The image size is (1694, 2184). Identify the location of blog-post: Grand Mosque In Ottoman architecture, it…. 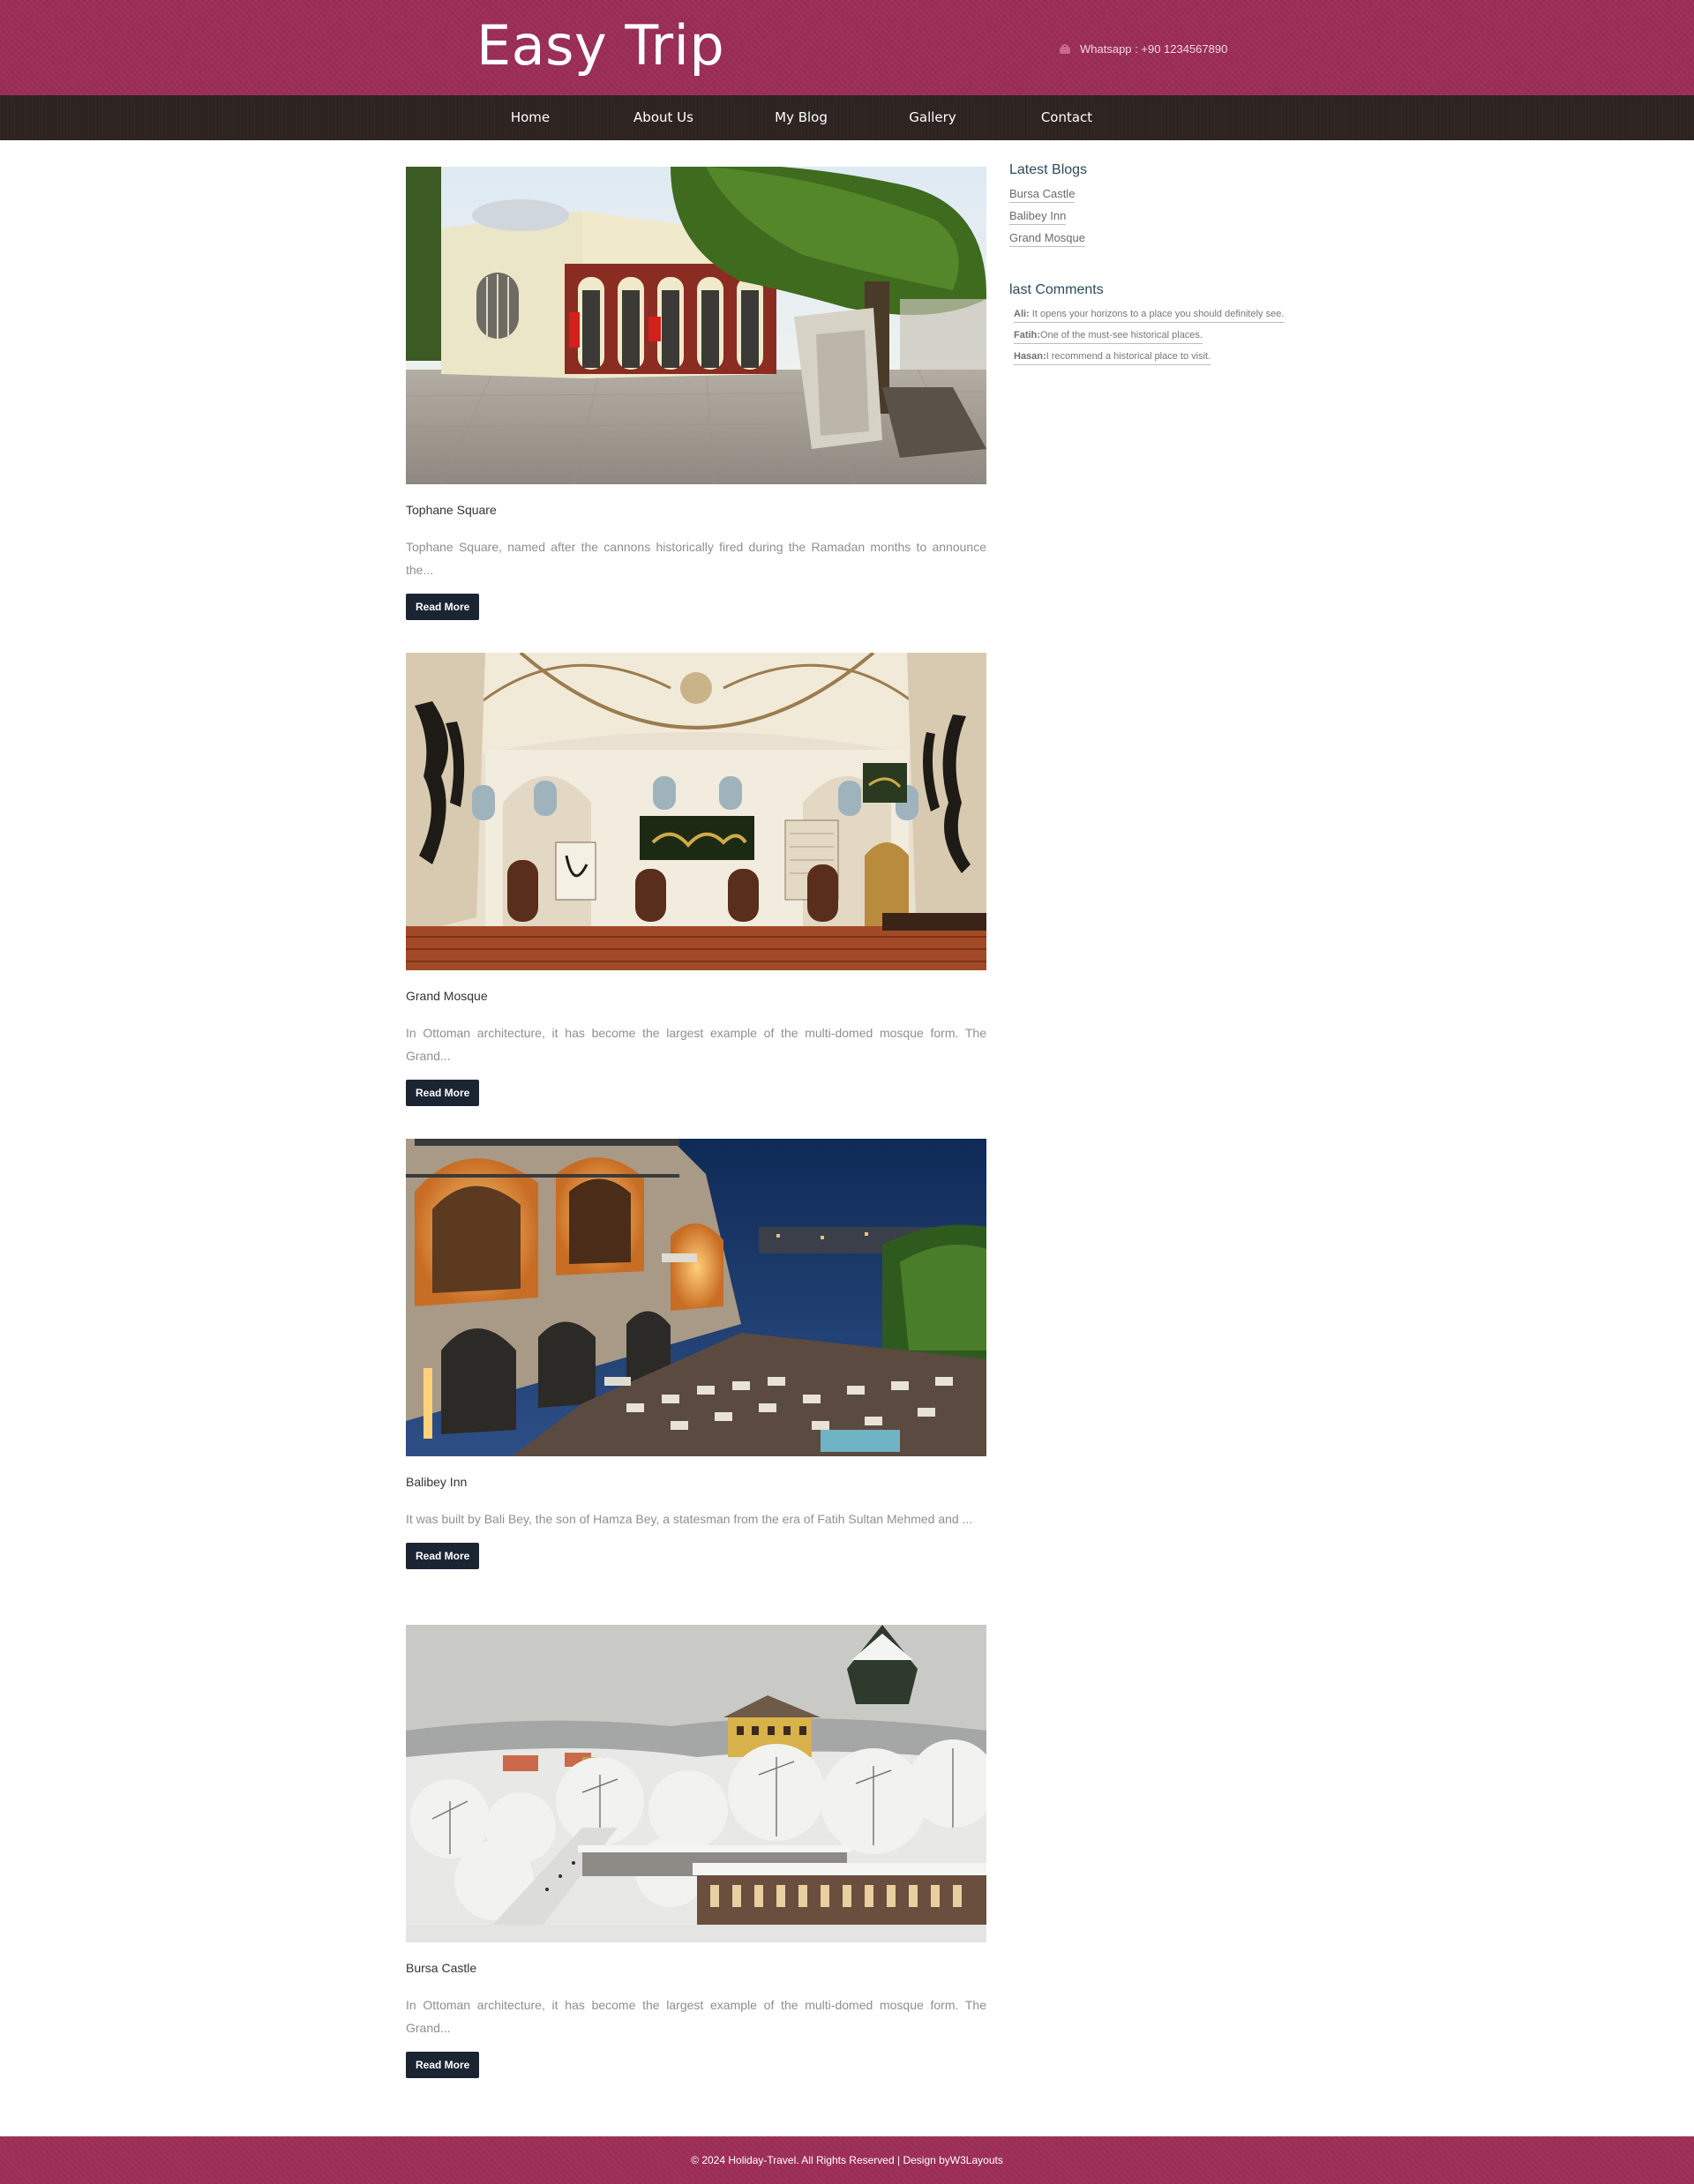
(696, 879).